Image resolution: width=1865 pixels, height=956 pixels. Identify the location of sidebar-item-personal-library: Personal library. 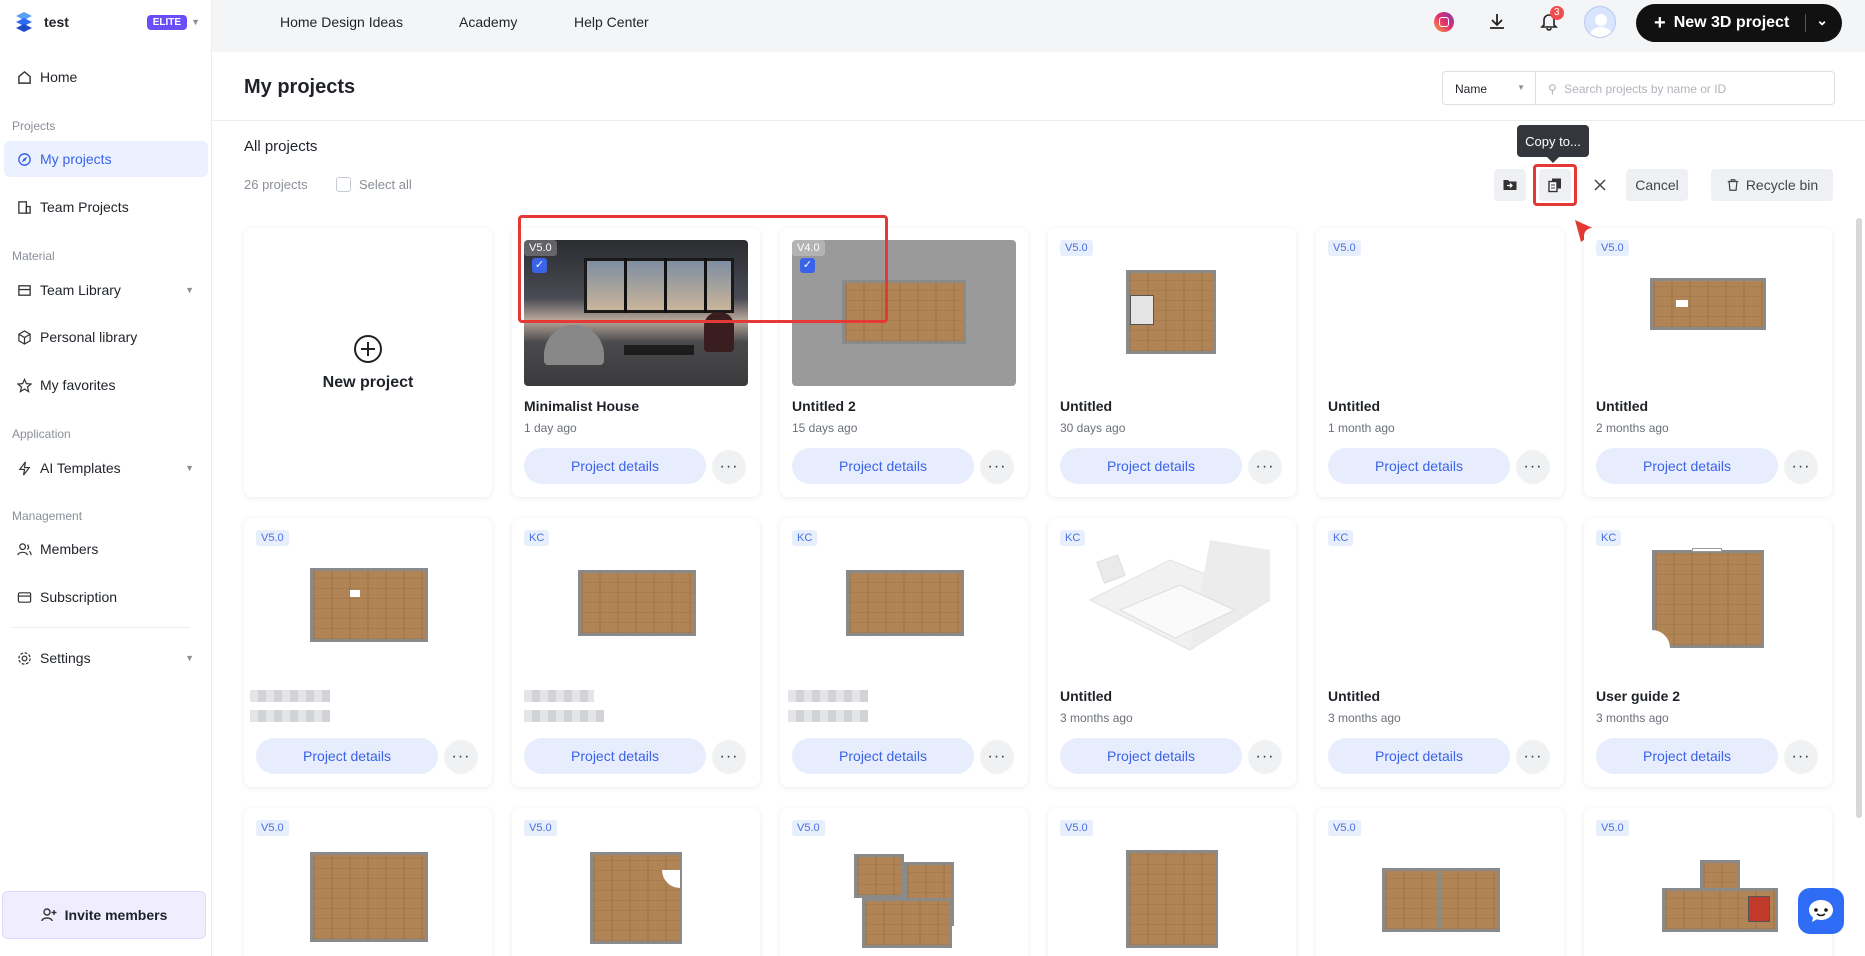
(106, 337).